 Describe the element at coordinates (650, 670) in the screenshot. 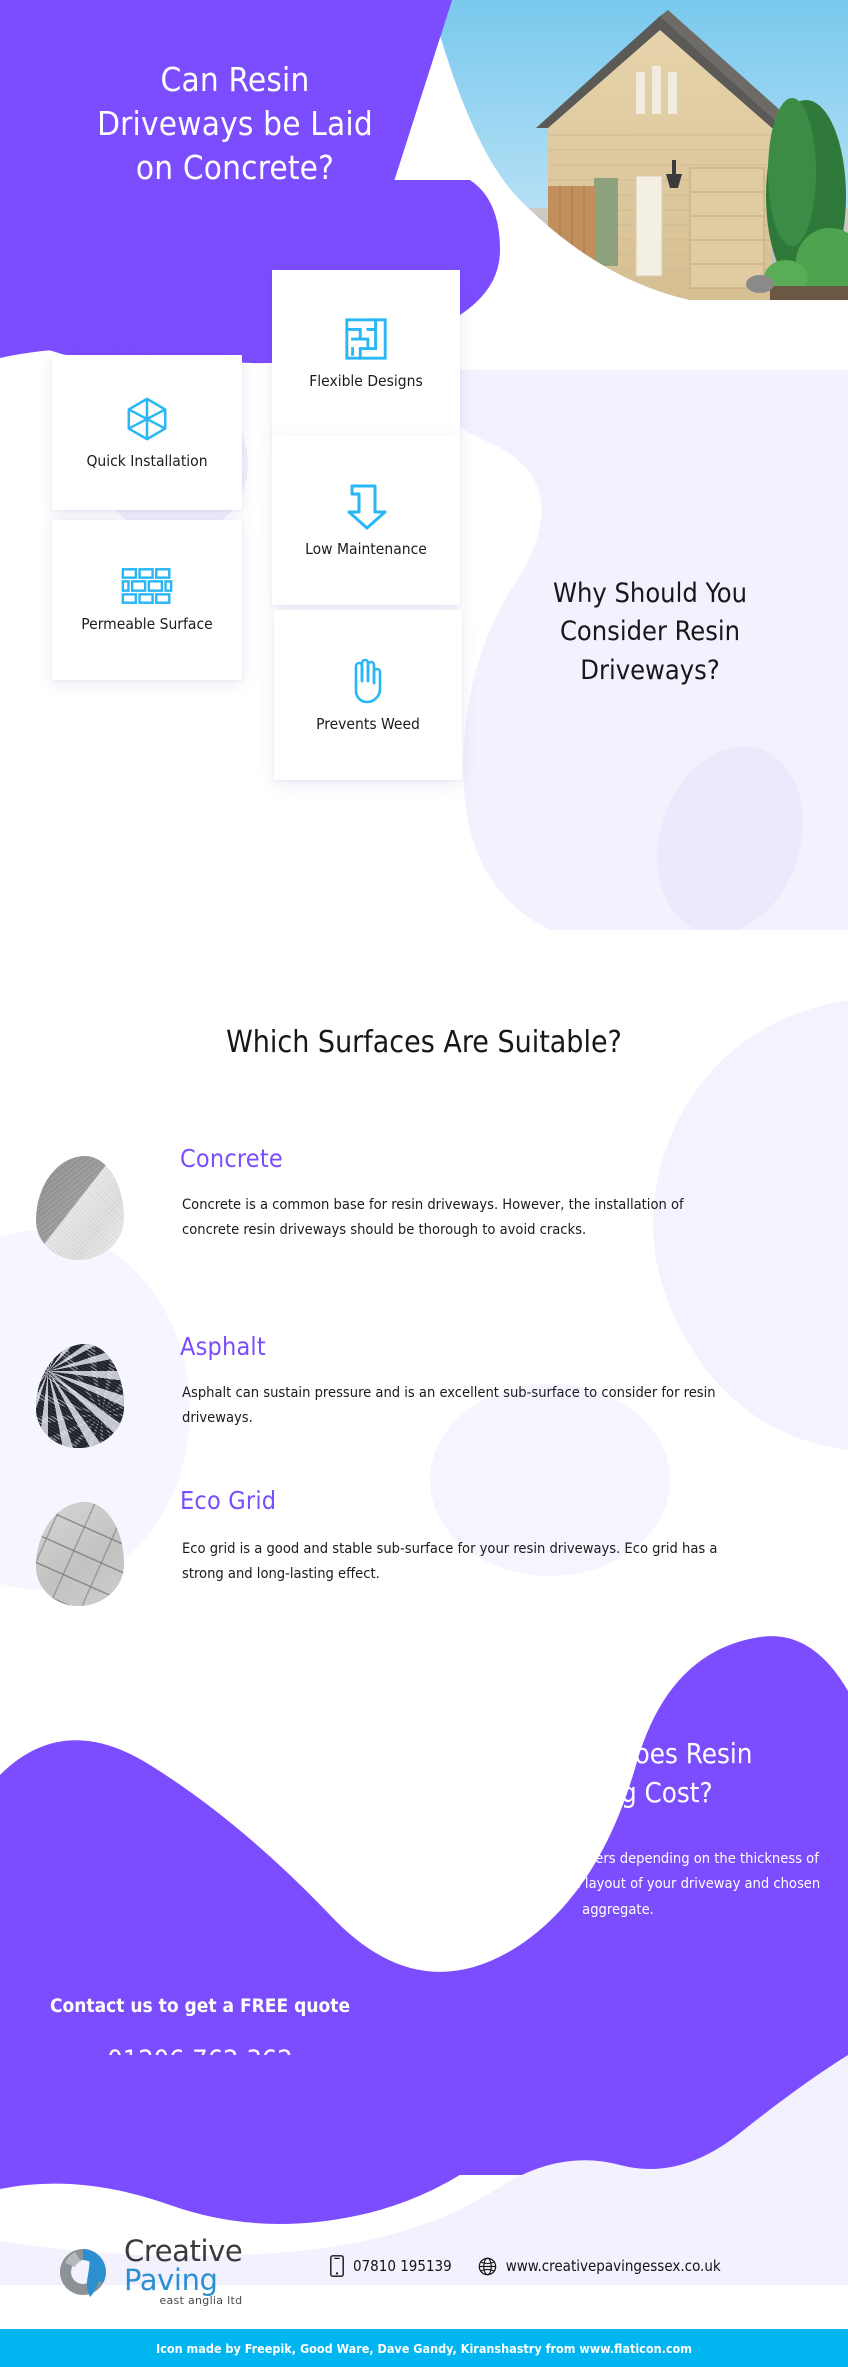

I see `why-heading-line-3: Driveways?` at that location.